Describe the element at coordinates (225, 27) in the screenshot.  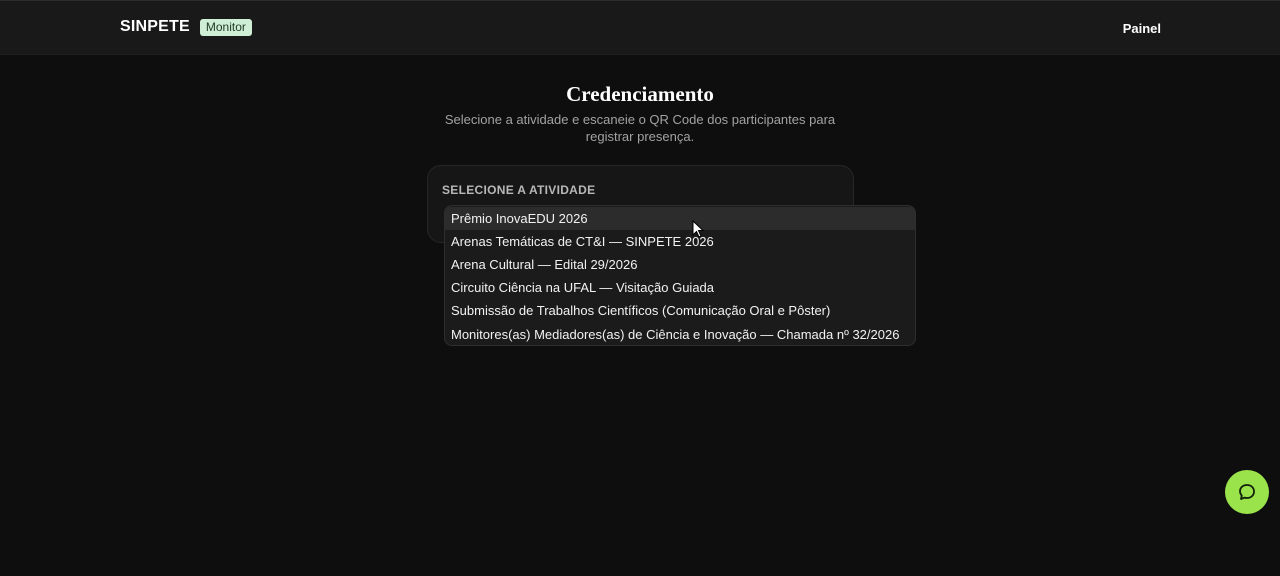
I see `role-badge: Monitor` at that location.